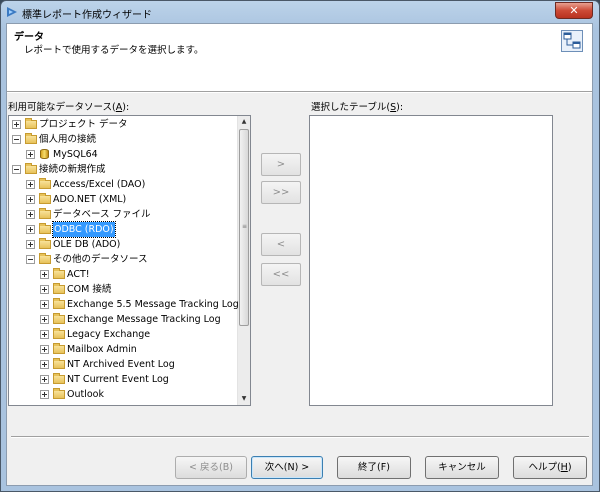  I want to click on tree-item-label: Outlook, so click(85, 394).